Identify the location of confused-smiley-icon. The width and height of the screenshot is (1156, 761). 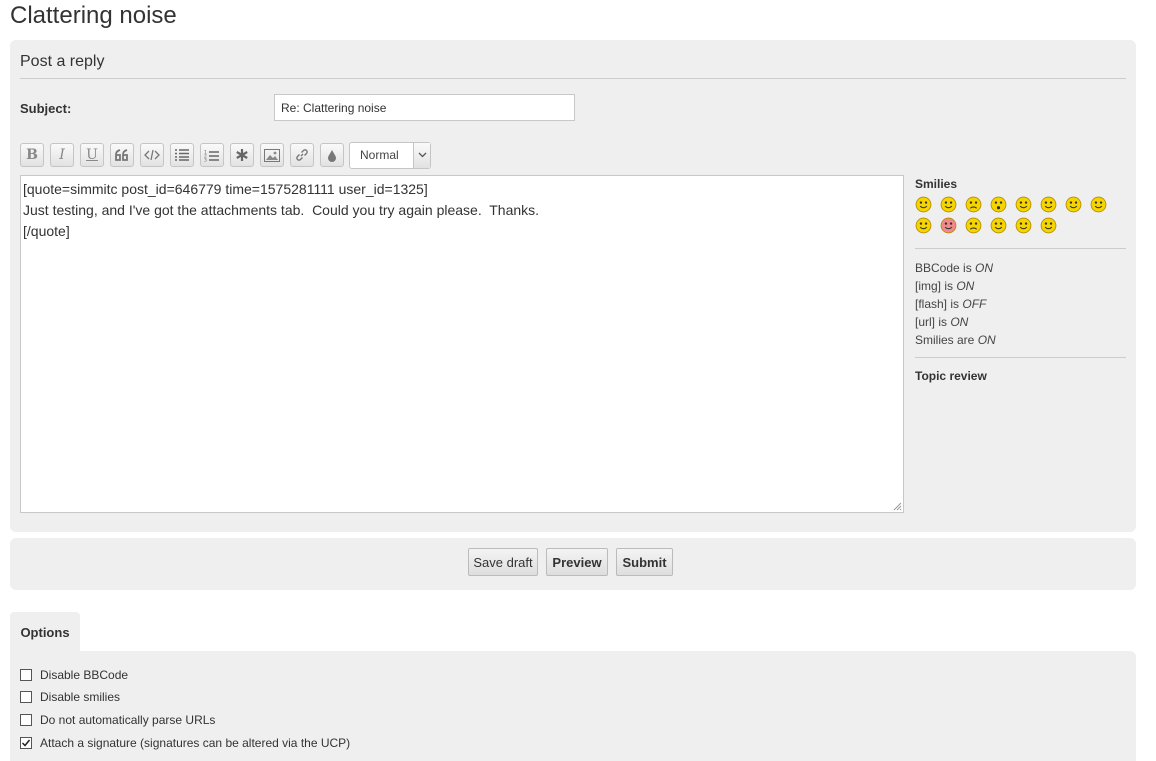
(1023, 204).